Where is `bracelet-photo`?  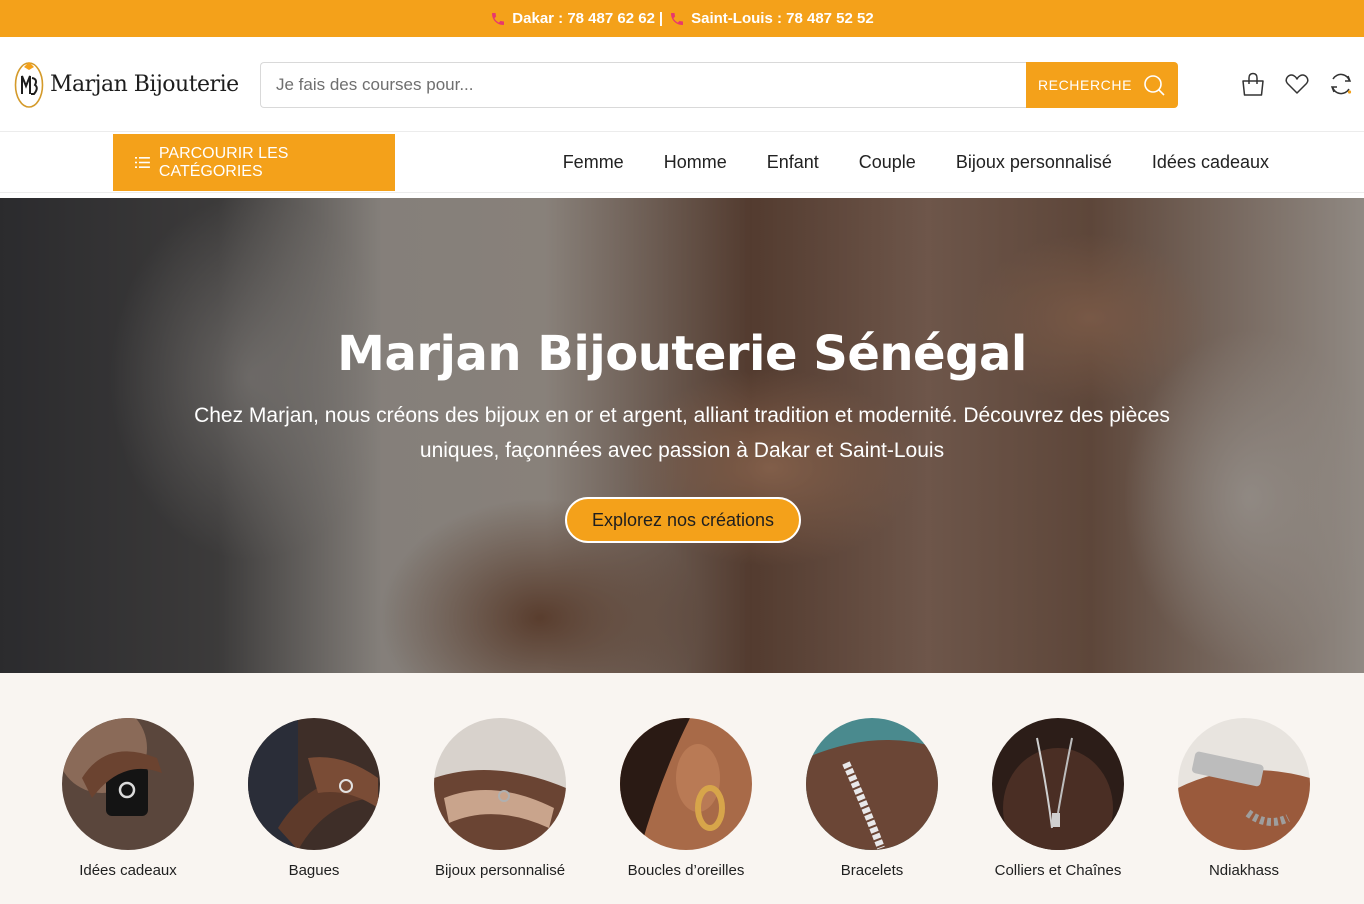 bracelet-photo is located at coordinates (872, 784).